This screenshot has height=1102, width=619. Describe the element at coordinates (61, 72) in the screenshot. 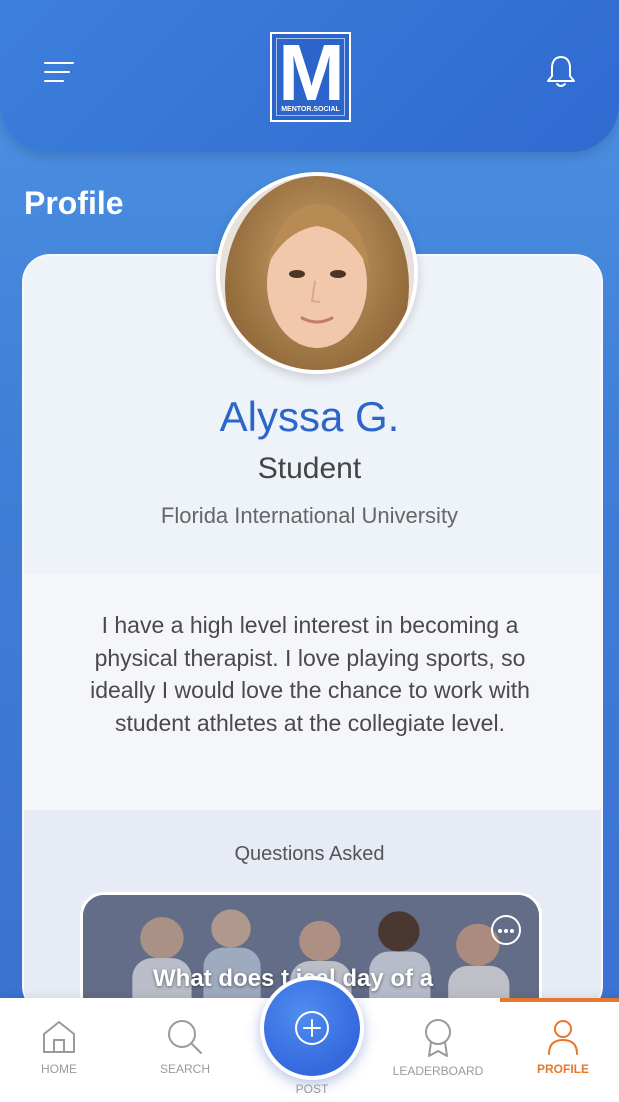

I see `hamburger-menu-icon` at that location.